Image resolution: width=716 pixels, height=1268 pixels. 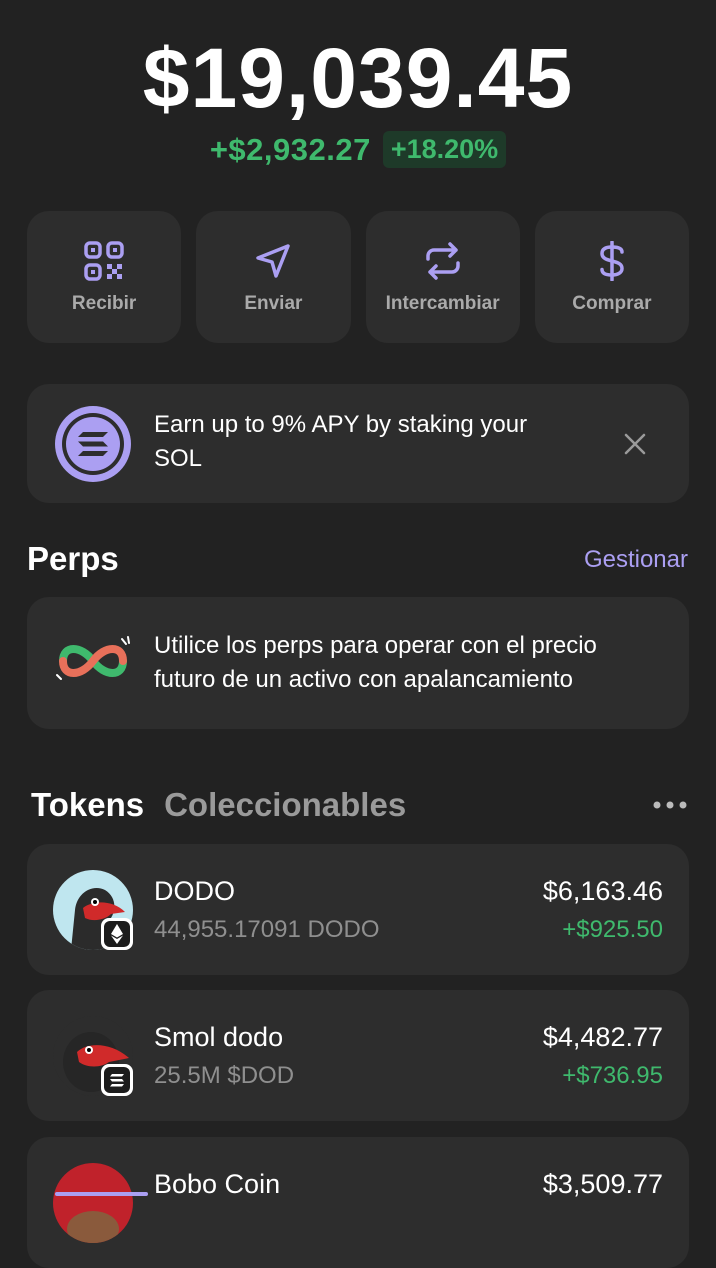 What do you see at coordinates (612, 303) in the screenshot?
I see `buy-label: Comprar` at bounding box center [612, 303].